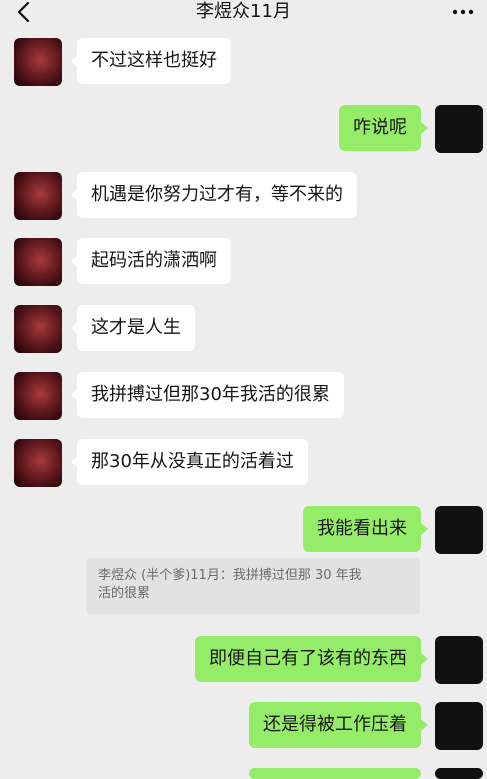 This screenshot has height=779, width=487. What do you see at coordinates (335, 725) in the screenshot?
I see `message-bubble-sent: 还是得被工作压着` at bounding box center [335, 725].